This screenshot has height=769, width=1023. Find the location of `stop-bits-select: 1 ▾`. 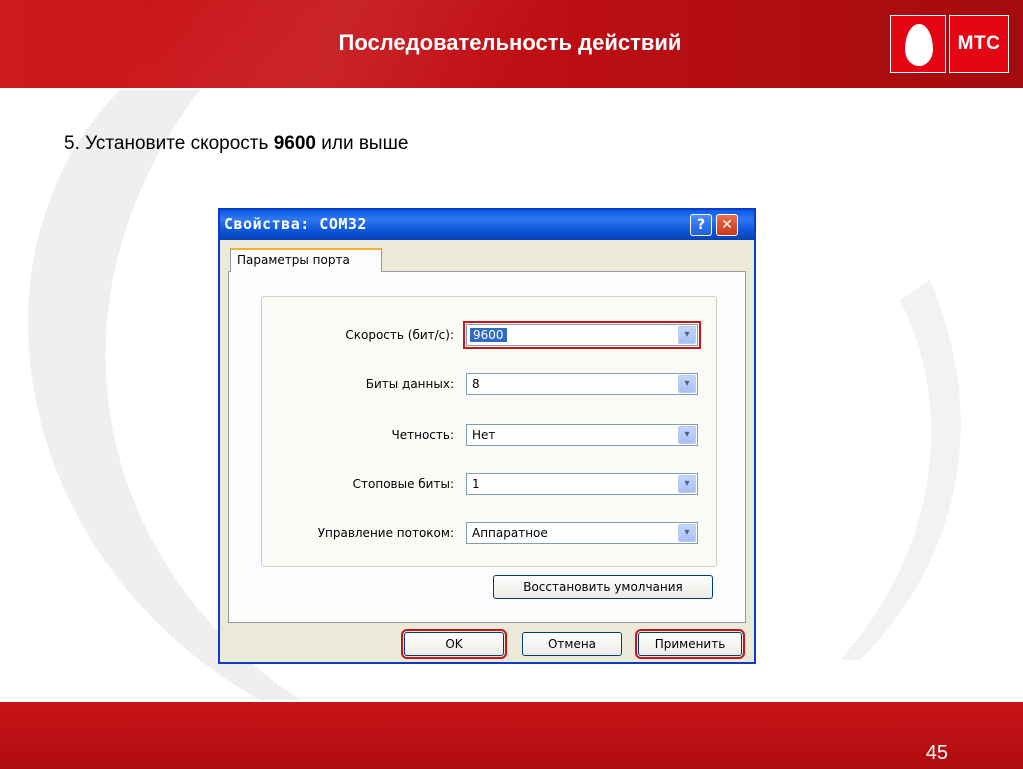

stop-bits-select: 1 ▾ is located at coordinates (582, 484).